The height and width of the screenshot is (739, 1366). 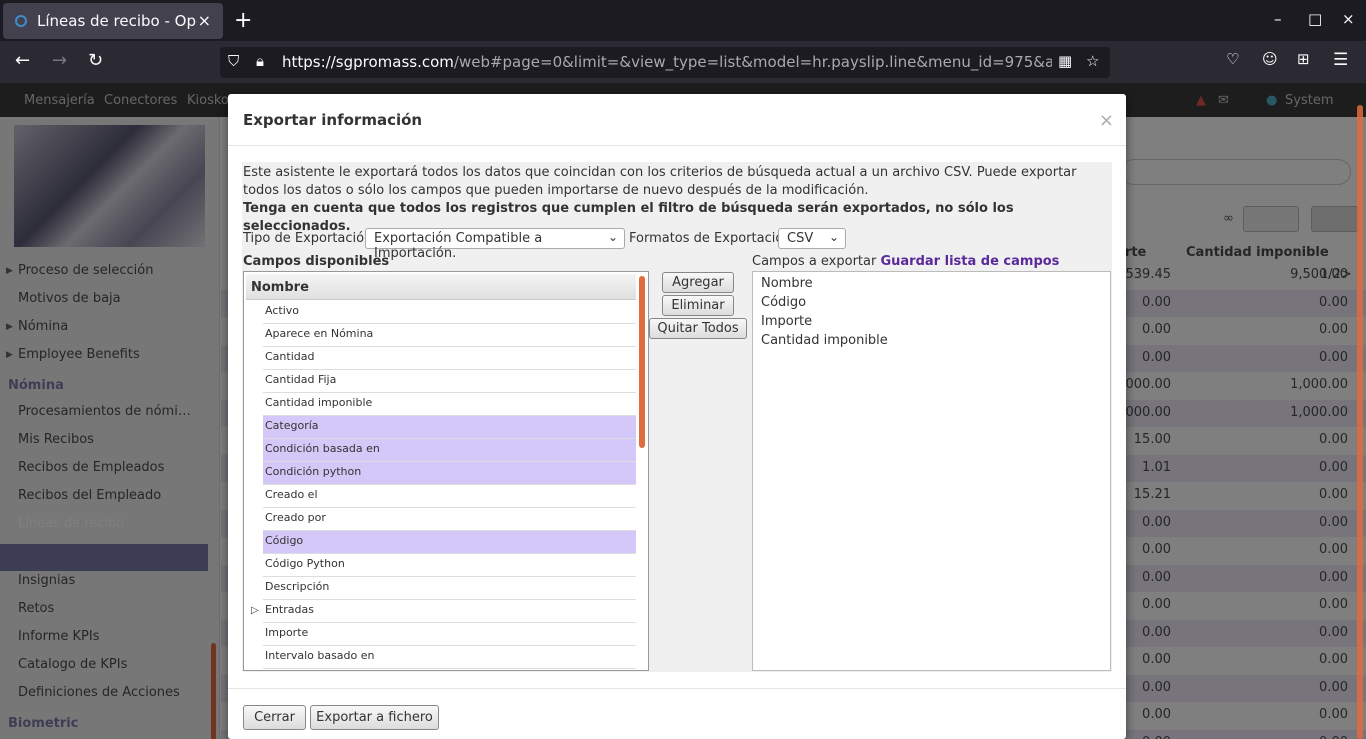 What do you see at coordinates (295, 517) in the screenshot?
I see `field-label: Creado por` at bounding box center [295, 517].